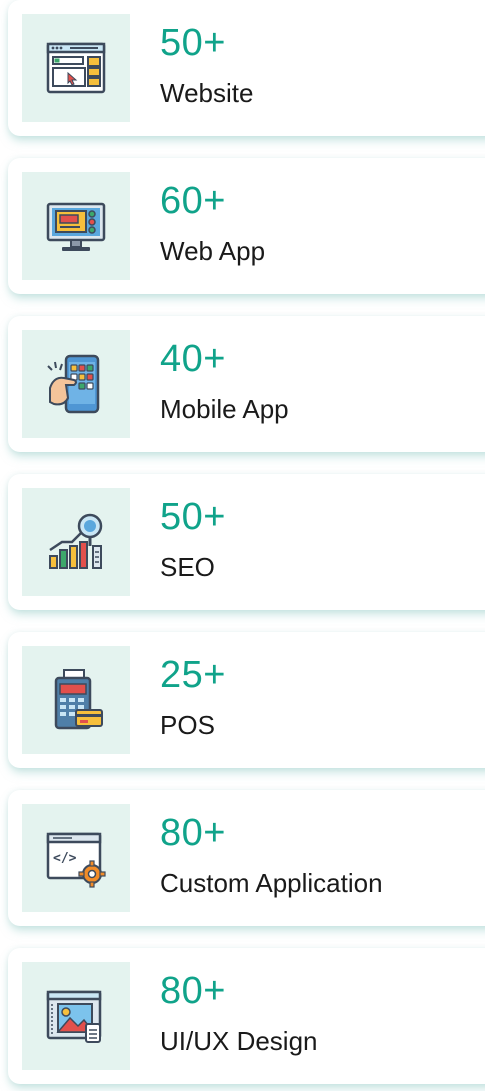  Describe the element at coordinates (76, 384) in the screenshot. I see `mobile-app-icon` at that location.